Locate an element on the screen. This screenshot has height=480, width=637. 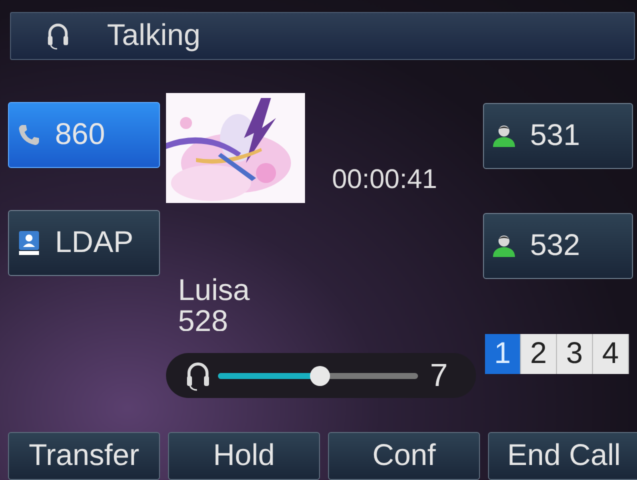
line-page-tab: 2 is located at coordinates (539, 354).